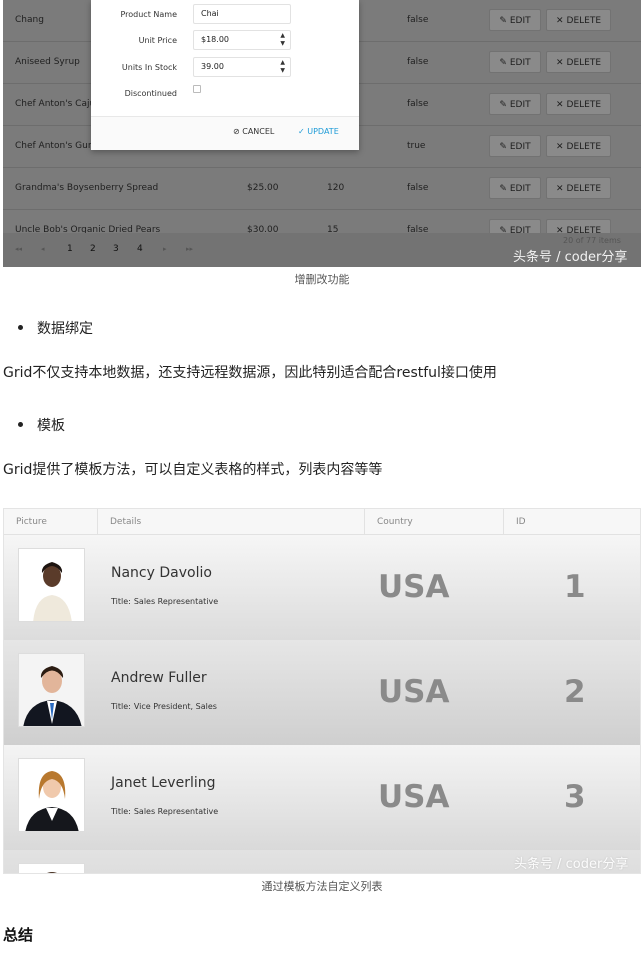  Describe the element at coordinates (575, 692) in the screenshot. I see `employee-id: 2` at that location.